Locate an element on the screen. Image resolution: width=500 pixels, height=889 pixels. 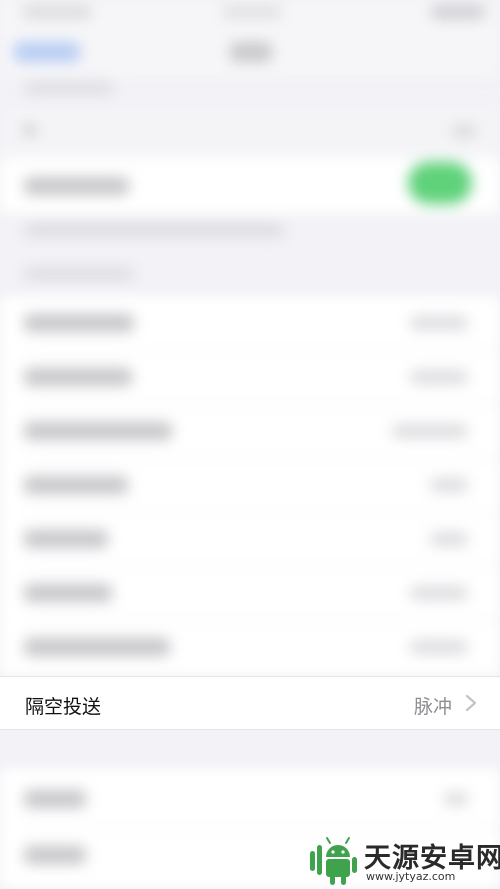
battery-icon is located at coordinates (458, 12).